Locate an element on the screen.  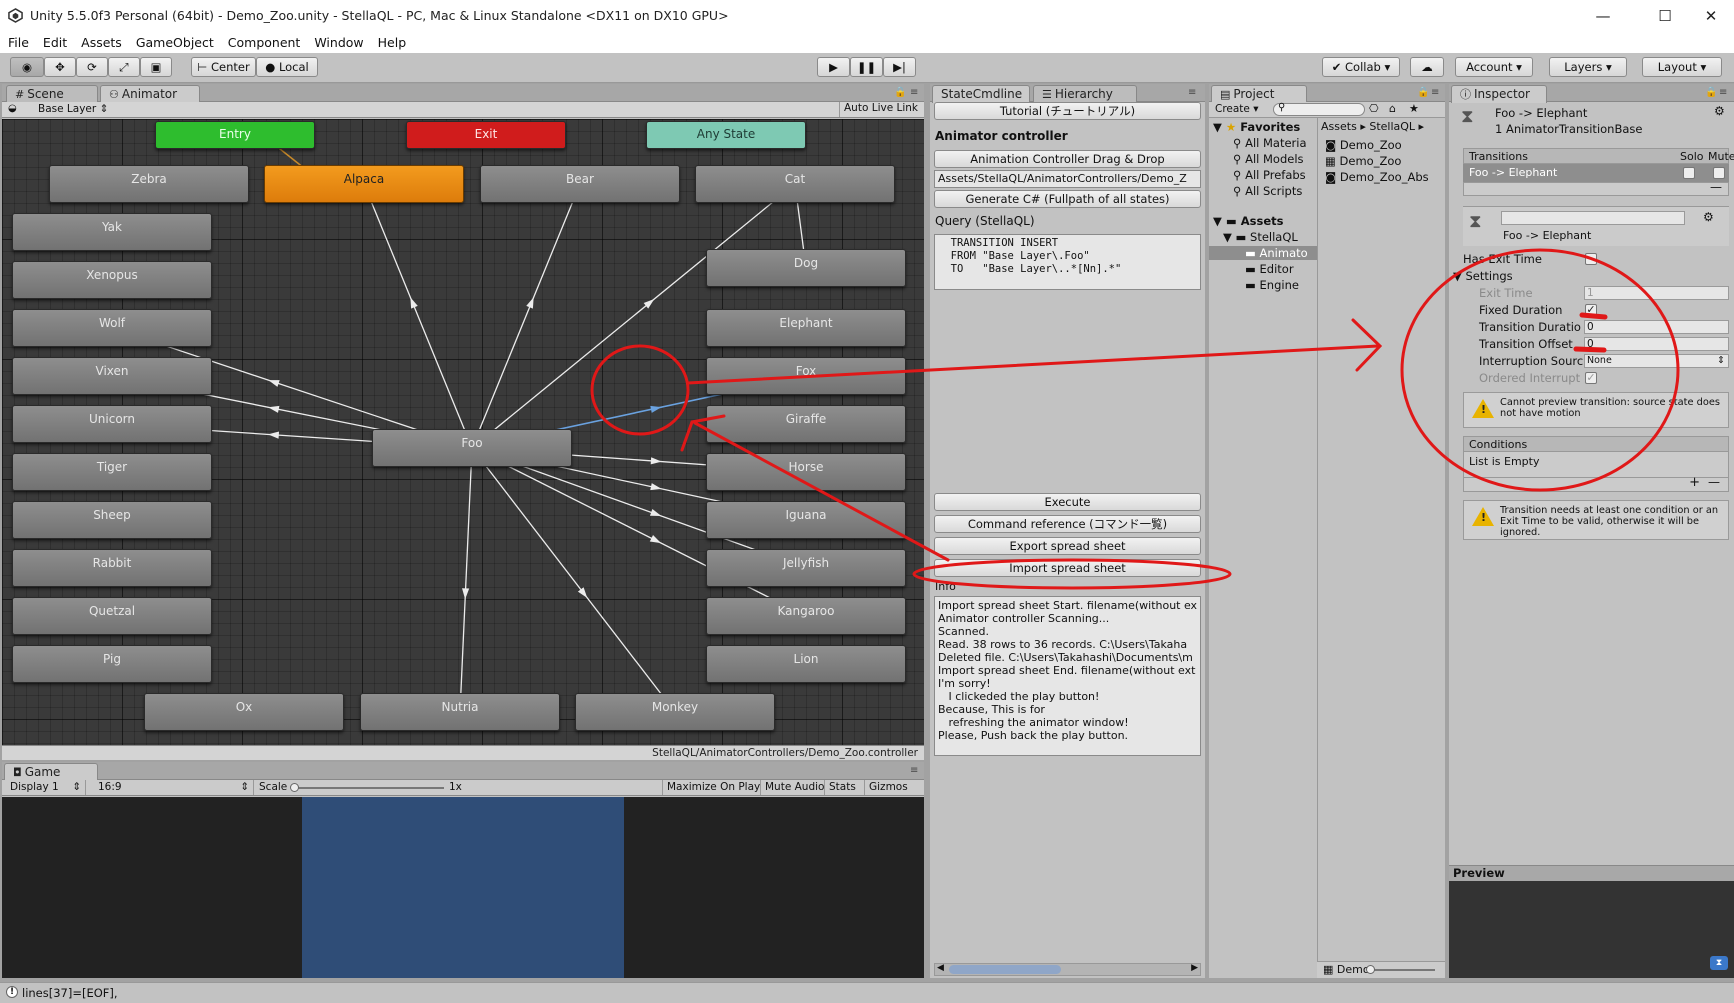
assets-header: ▼ ▬ Assets is located at coordinates (1248, 221).